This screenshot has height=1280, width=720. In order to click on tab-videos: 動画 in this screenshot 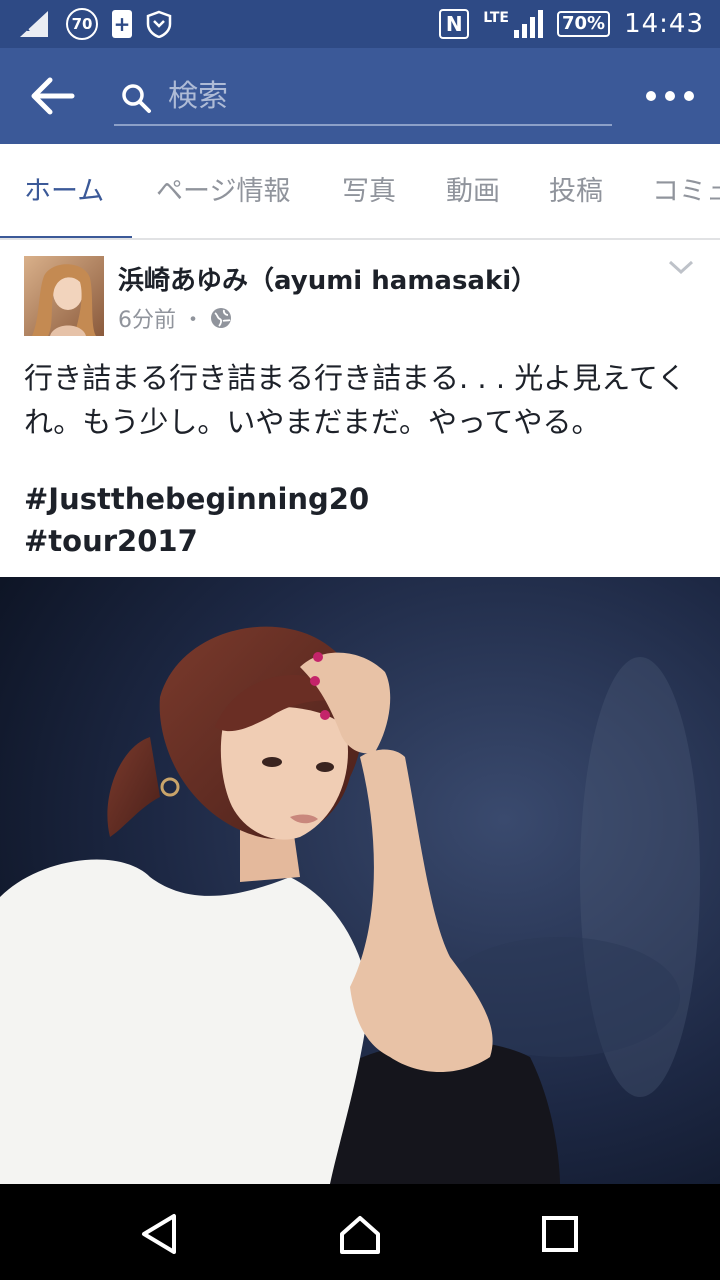, I will do `click(473, 191)`.